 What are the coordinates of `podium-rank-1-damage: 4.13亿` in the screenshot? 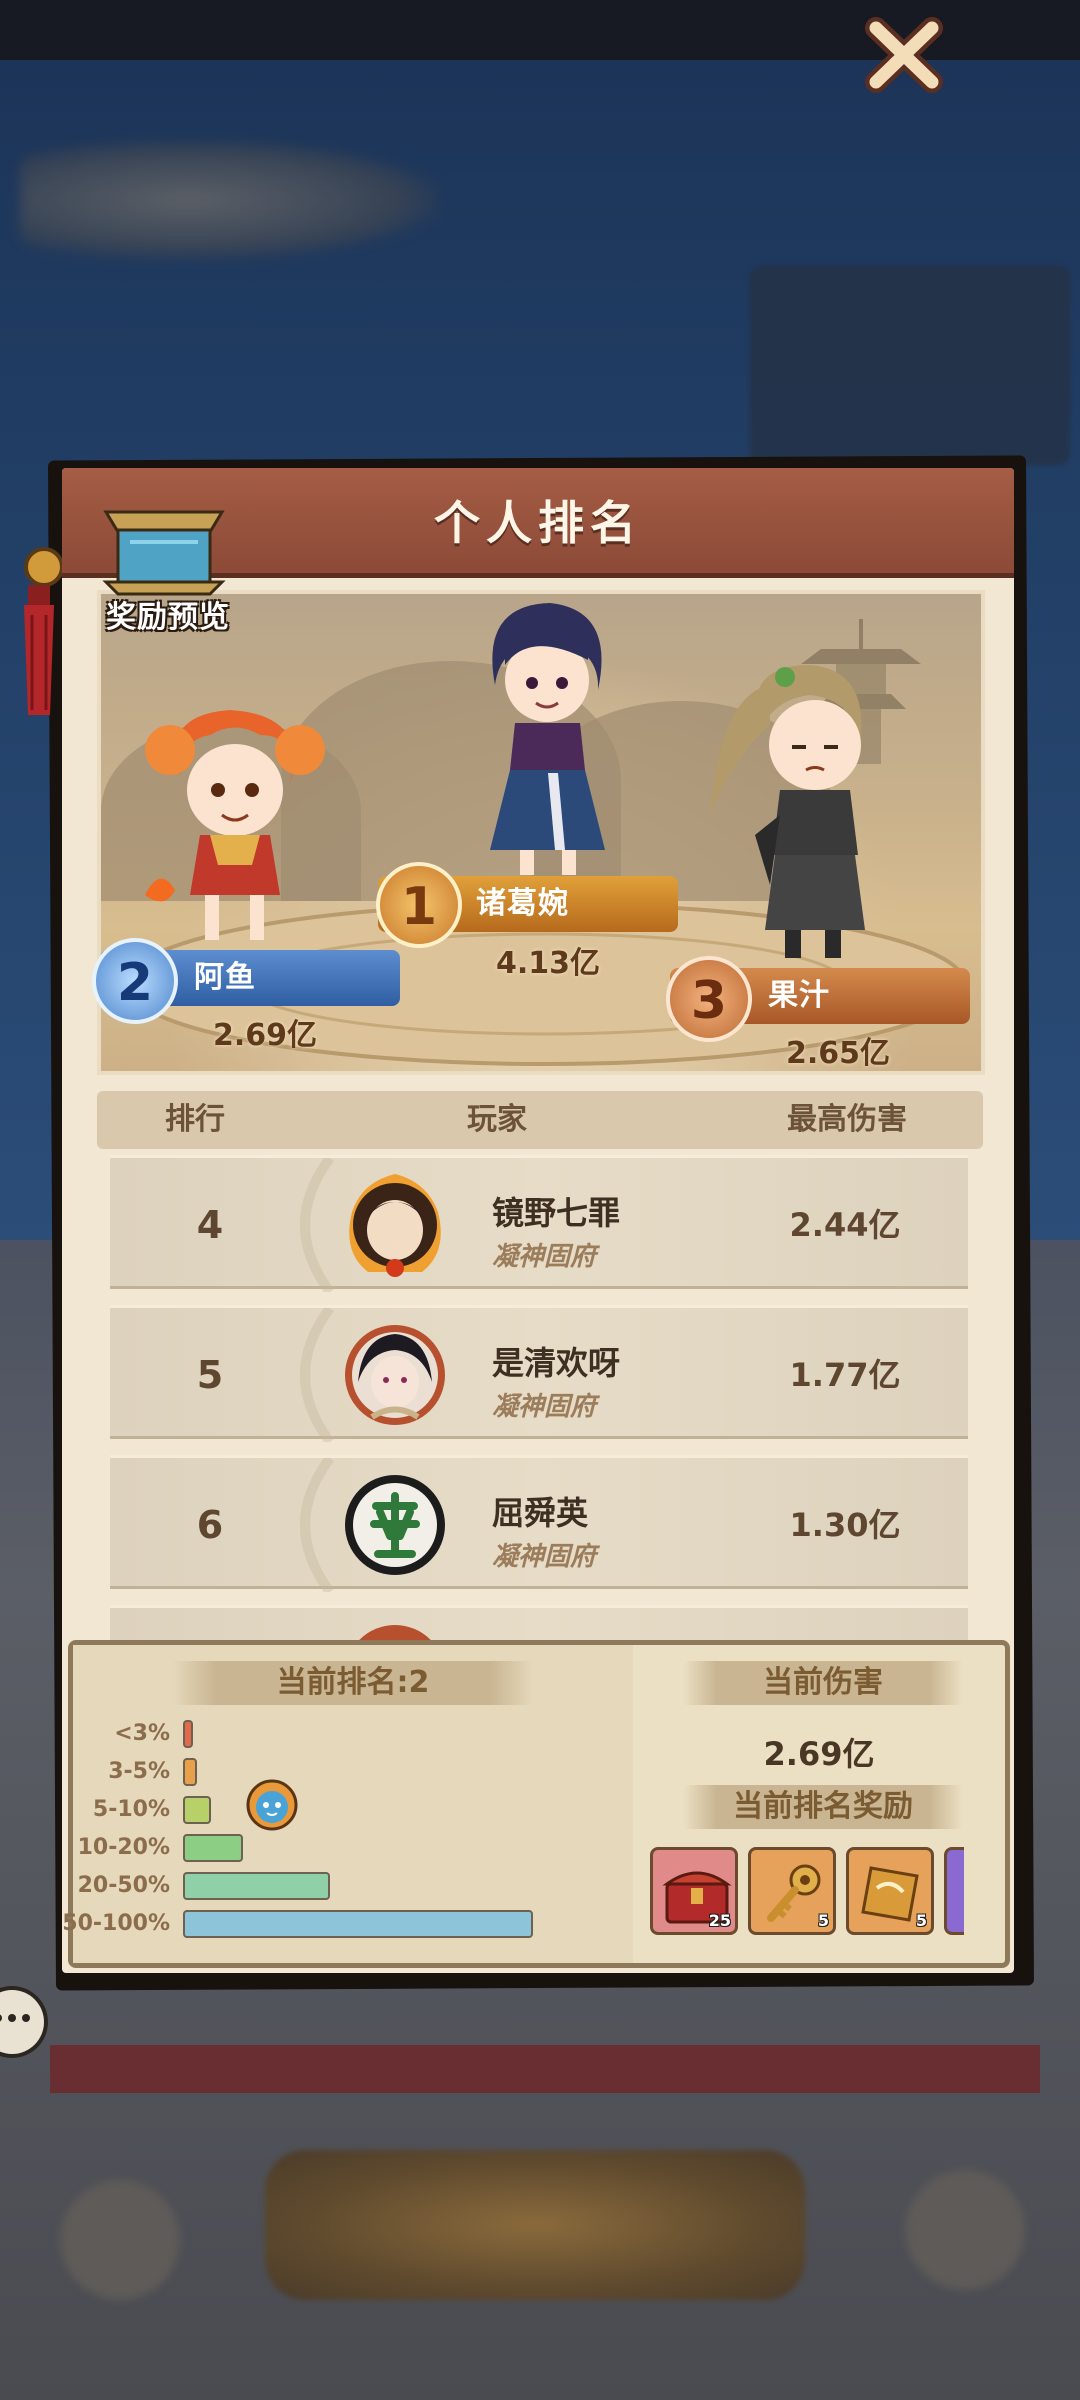 It's located at (548, 963).